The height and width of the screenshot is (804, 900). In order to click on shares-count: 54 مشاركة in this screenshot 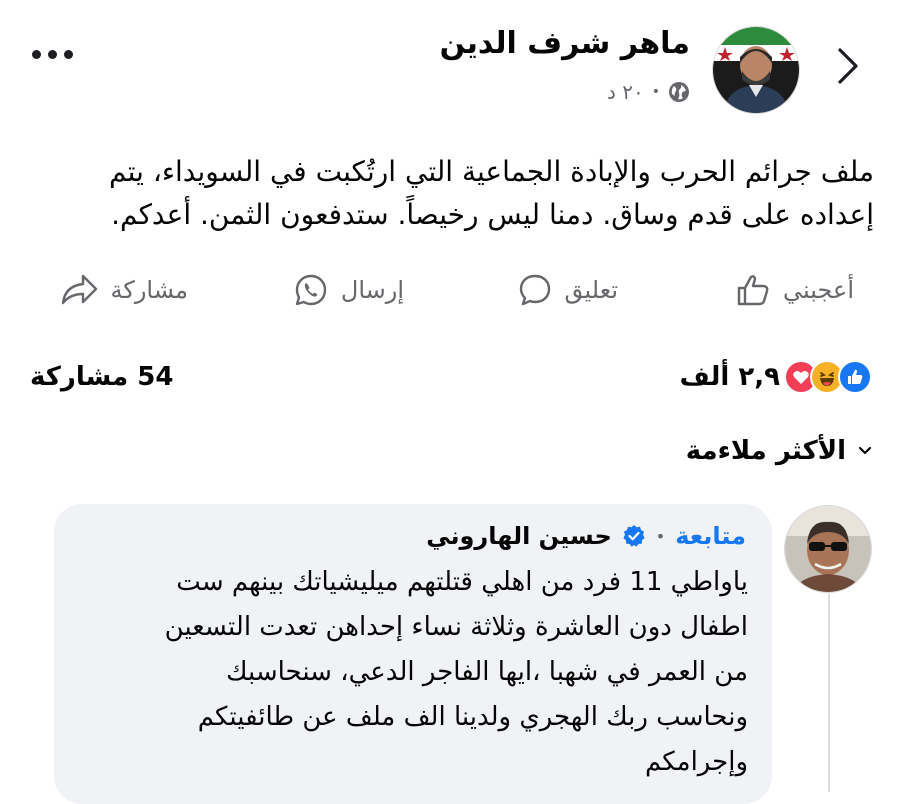, I will do `click(101, 377)`.